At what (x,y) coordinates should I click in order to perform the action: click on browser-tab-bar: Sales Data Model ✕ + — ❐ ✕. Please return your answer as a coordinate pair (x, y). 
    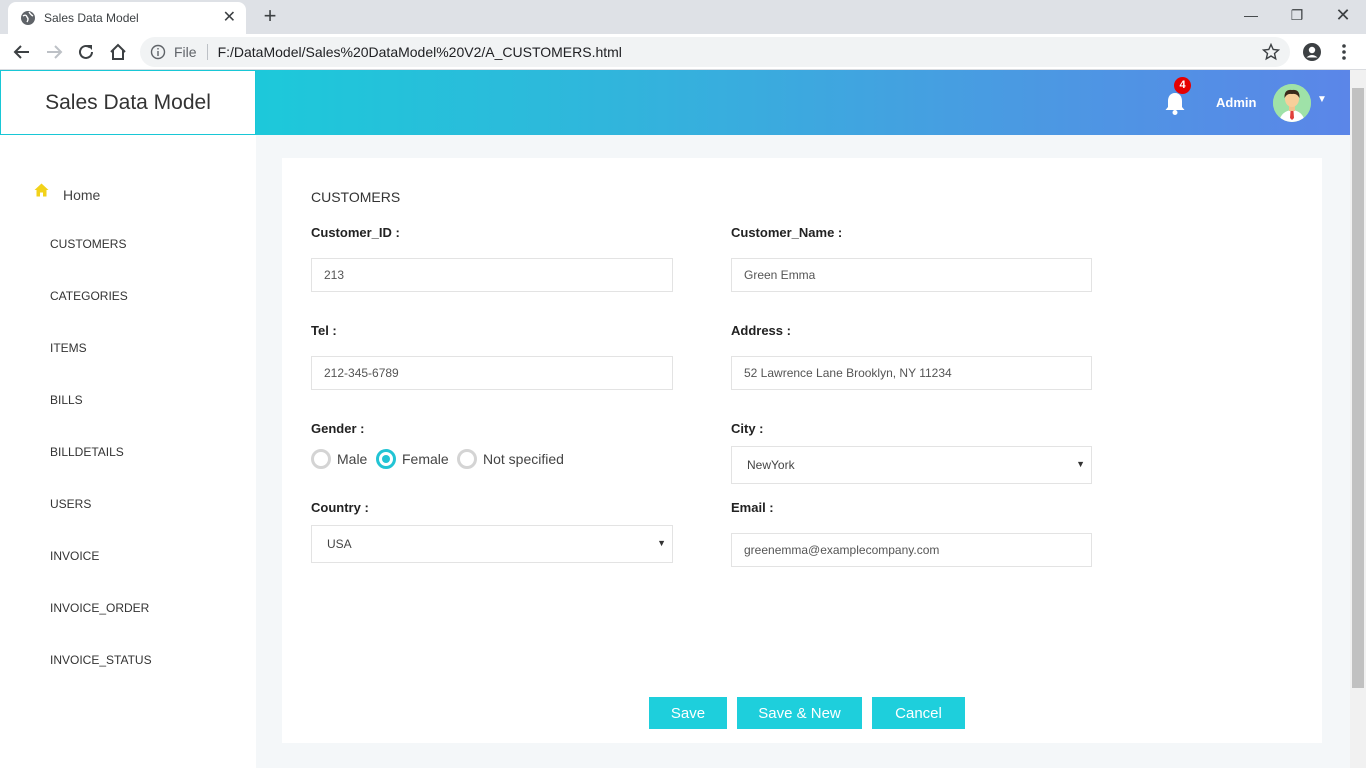
    Looking at the image, I should click on (683, 17).